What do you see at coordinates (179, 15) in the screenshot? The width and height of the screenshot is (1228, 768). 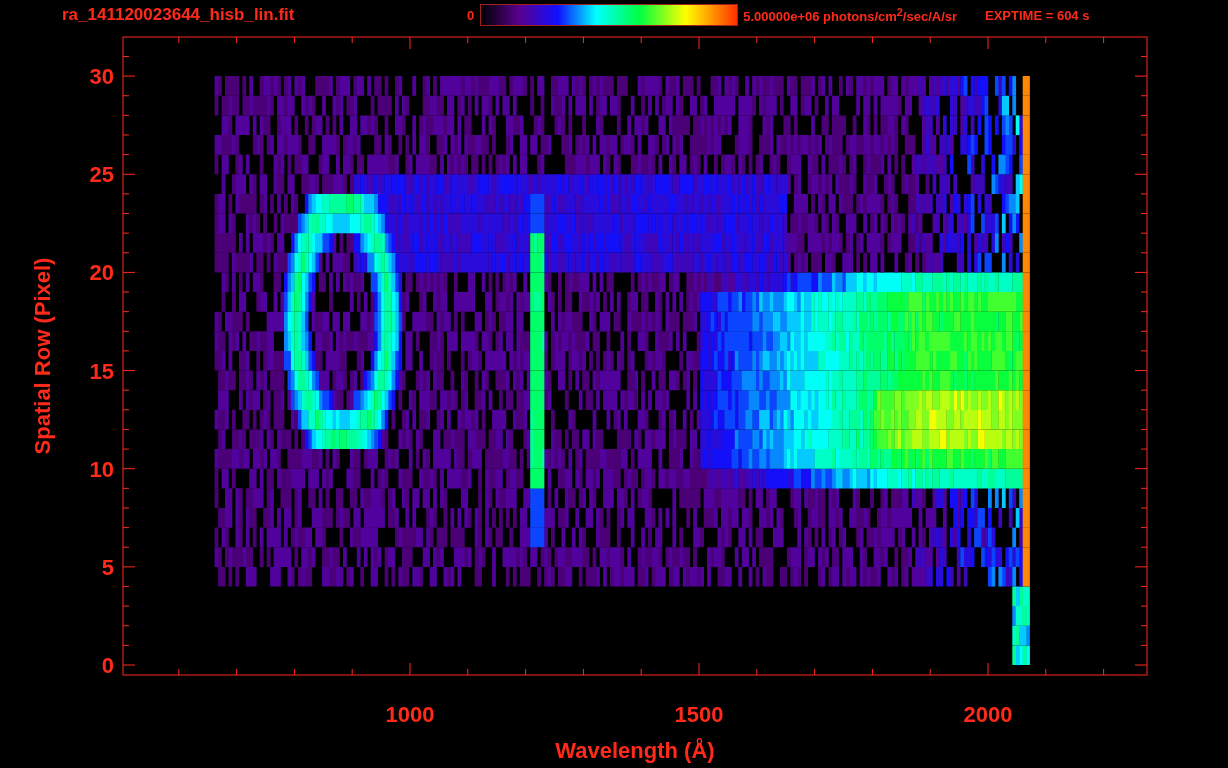 I see `file-title: ra_141120023644_hisb_lin.fit` at bounding box center [179, 15].